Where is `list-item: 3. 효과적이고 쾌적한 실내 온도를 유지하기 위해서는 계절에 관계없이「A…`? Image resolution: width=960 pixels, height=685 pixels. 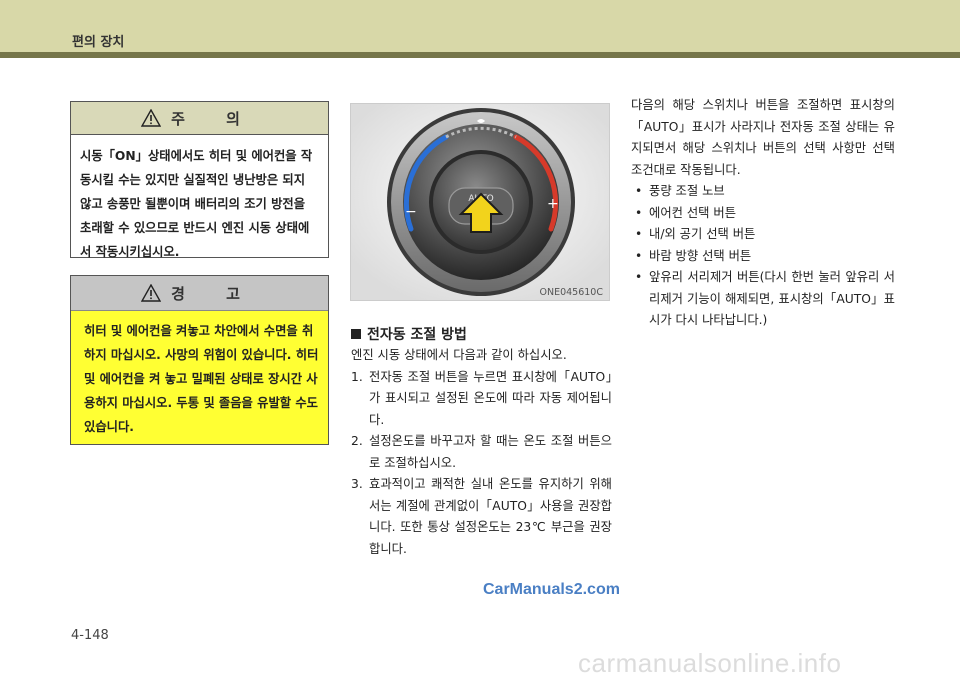 list-item: 3. 효과적이고 쾌적한 실내 온도를 유지하기 위해서는 계절에 관계없이「A… is located at coordinates (481, 517).